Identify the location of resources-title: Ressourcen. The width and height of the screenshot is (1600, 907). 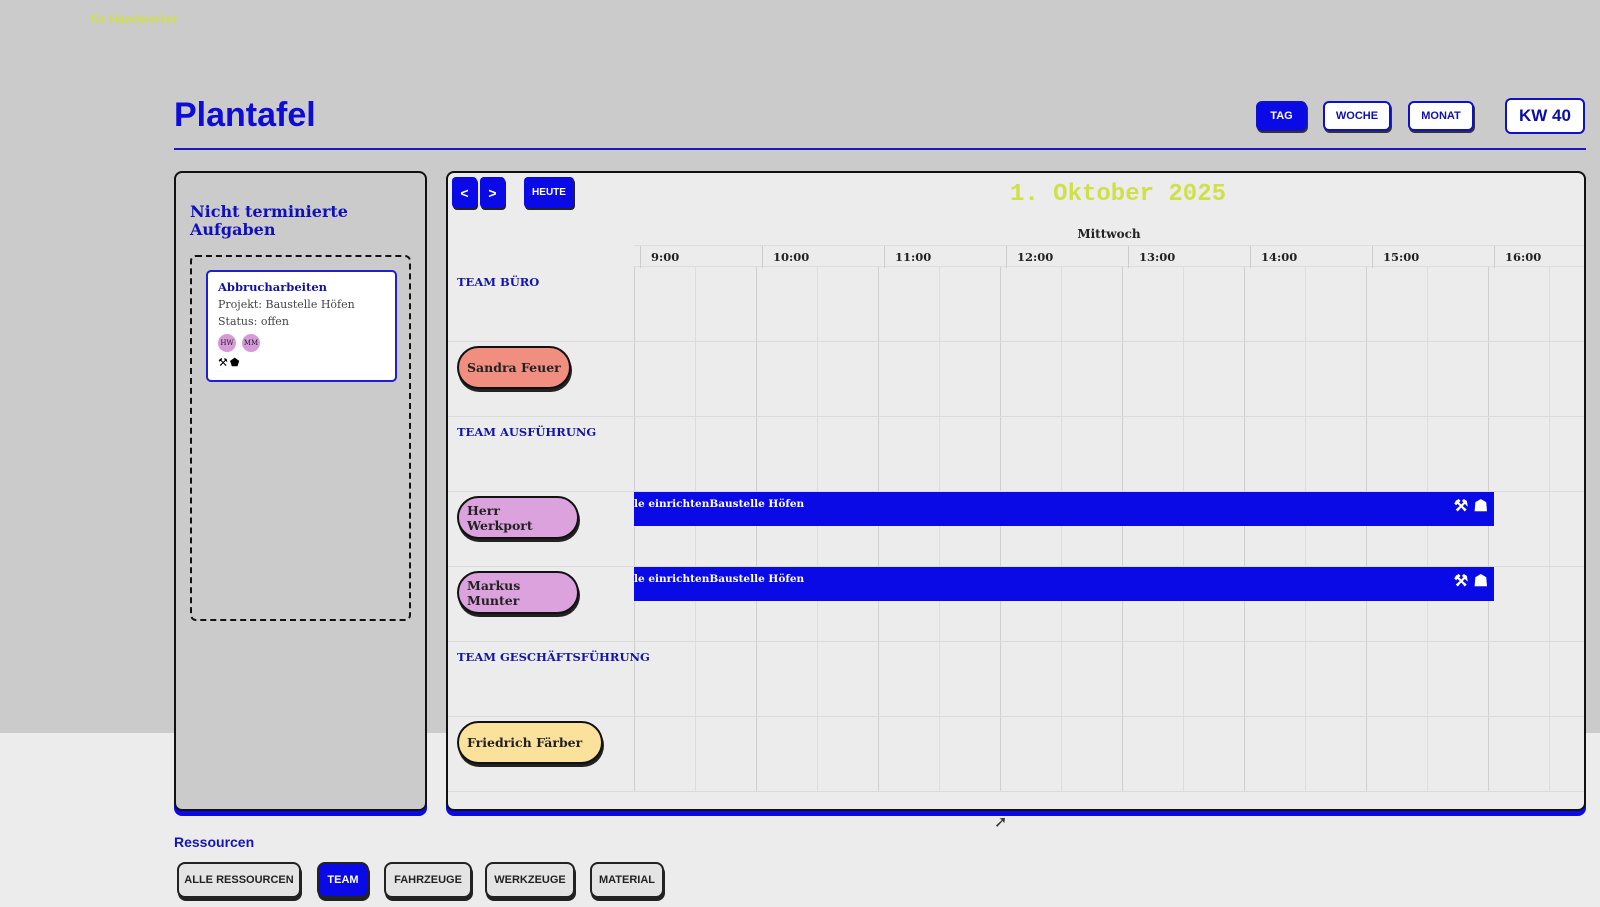
(214, 842).